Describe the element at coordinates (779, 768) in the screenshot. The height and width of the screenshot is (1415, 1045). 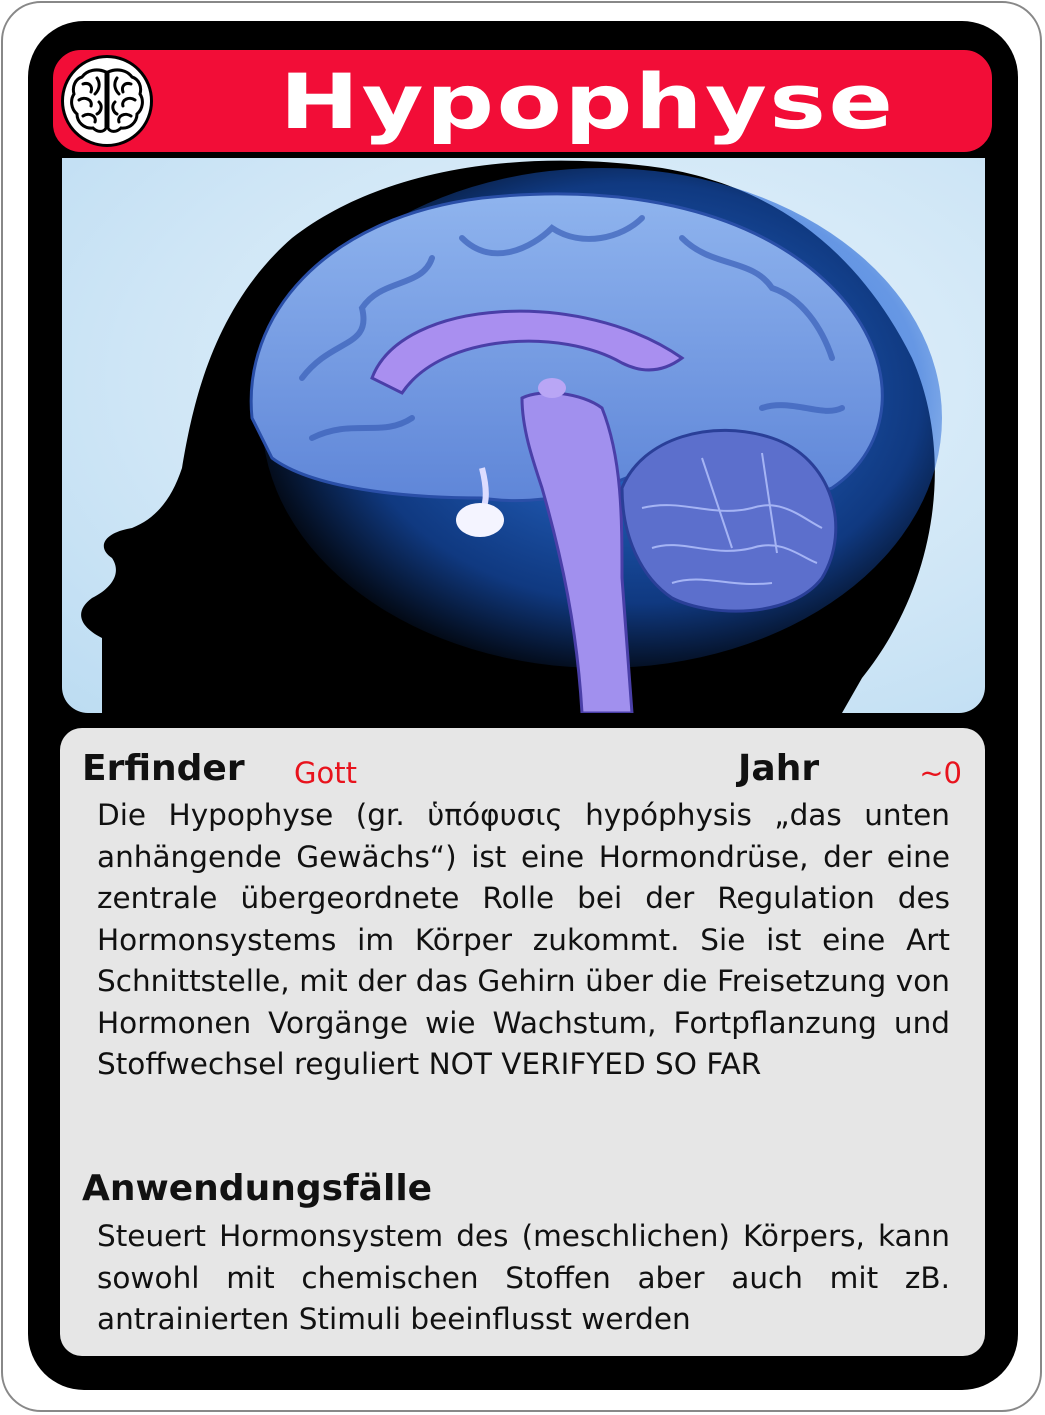
I see `year-label: Jahr` at that location.